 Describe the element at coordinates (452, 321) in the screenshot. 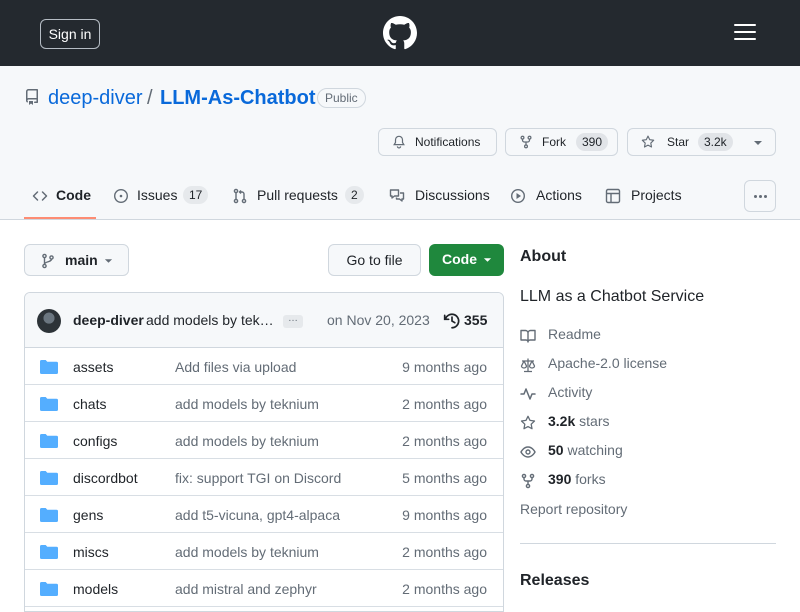

I see `history-icon` at that location.